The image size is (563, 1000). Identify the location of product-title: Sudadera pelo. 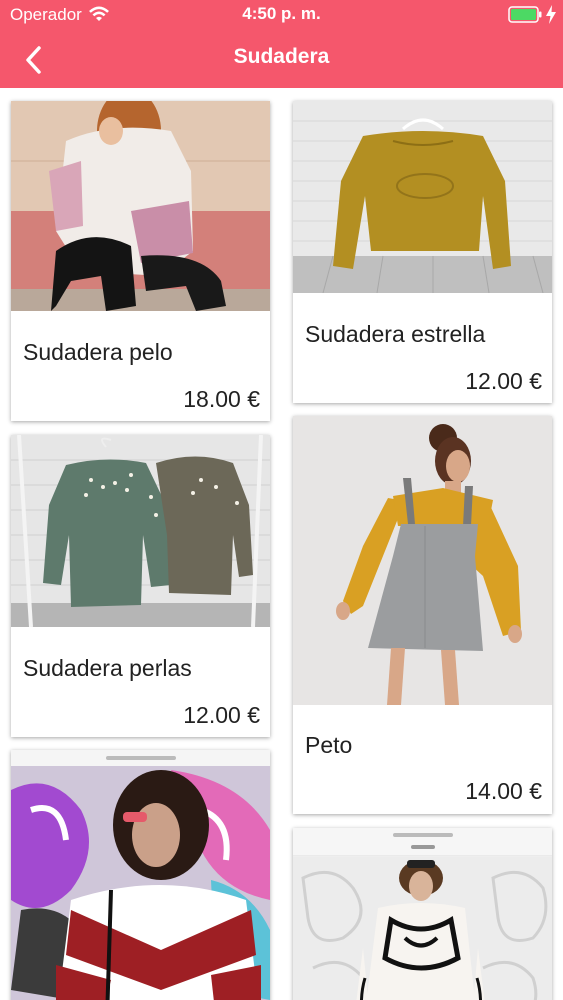
(98, 352).